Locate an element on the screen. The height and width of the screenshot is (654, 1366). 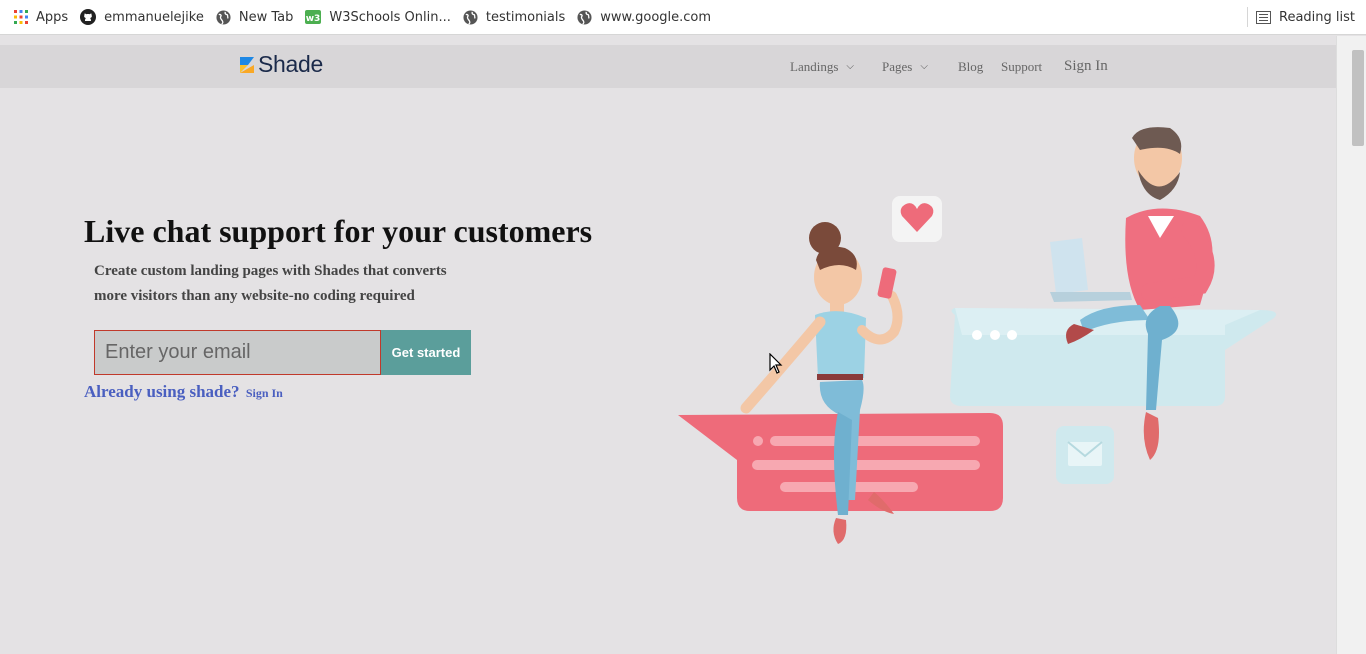
mouse-cursor-icon is located at coordinates (776, 363).